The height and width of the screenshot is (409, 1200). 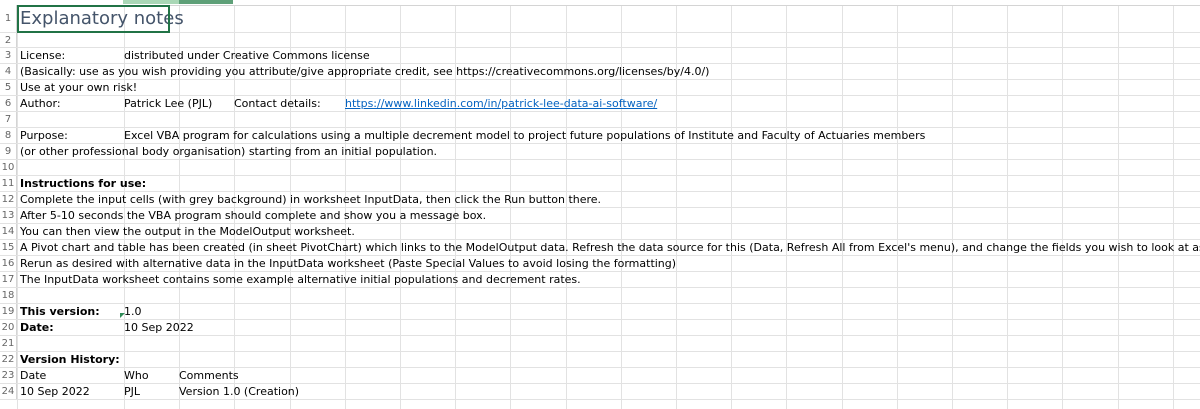 What do you see at coordinates (40, 103) in the screenshot?
I see `cell-text: Author:` at bounding box center [40, 103].